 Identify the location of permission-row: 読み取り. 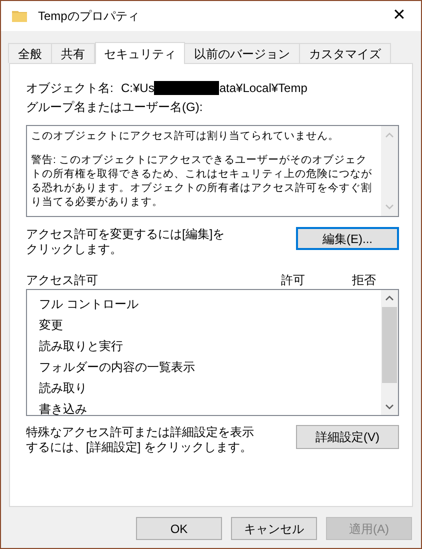
(210, 388).